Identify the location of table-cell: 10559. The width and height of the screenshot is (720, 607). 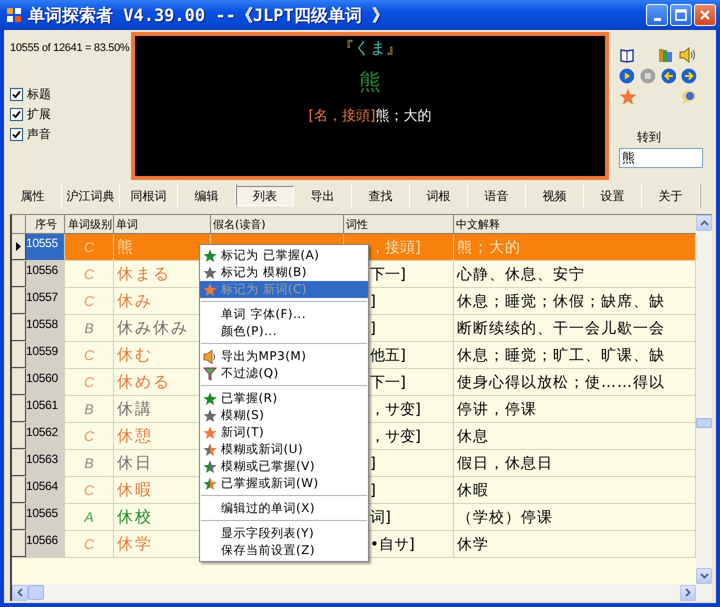
(45, 355).